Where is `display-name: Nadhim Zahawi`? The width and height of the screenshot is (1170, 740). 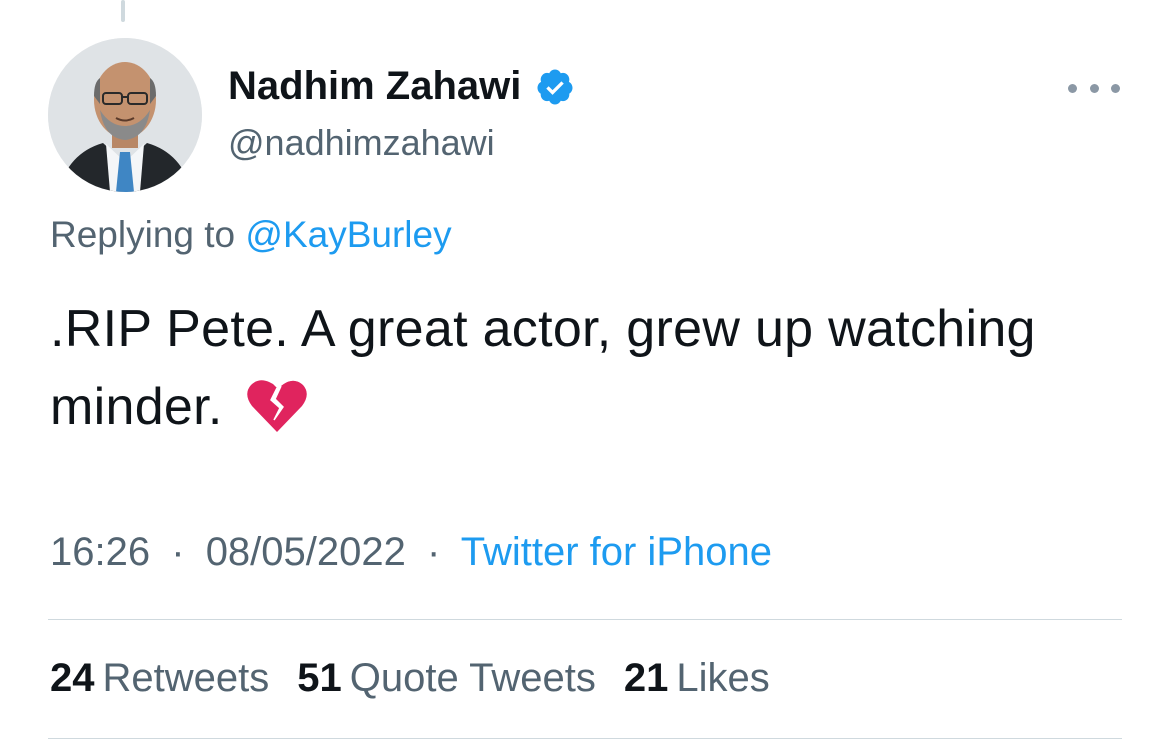
display-name: Nadhim Zahawi is located at coordinates (374, 86).